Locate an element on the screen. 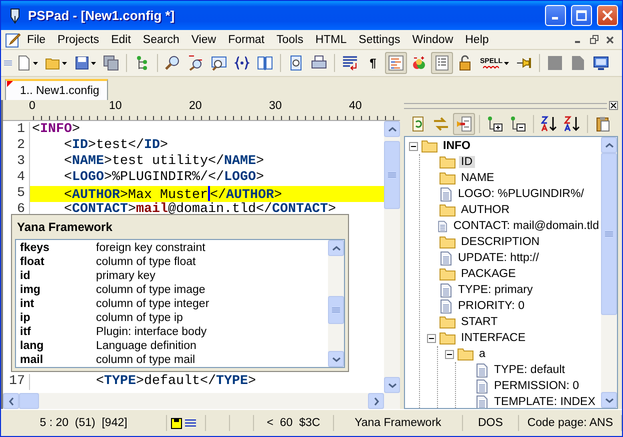 The height and width of the screenshot is (437, 623). menu-item: View is located at coordinates (203, 39).